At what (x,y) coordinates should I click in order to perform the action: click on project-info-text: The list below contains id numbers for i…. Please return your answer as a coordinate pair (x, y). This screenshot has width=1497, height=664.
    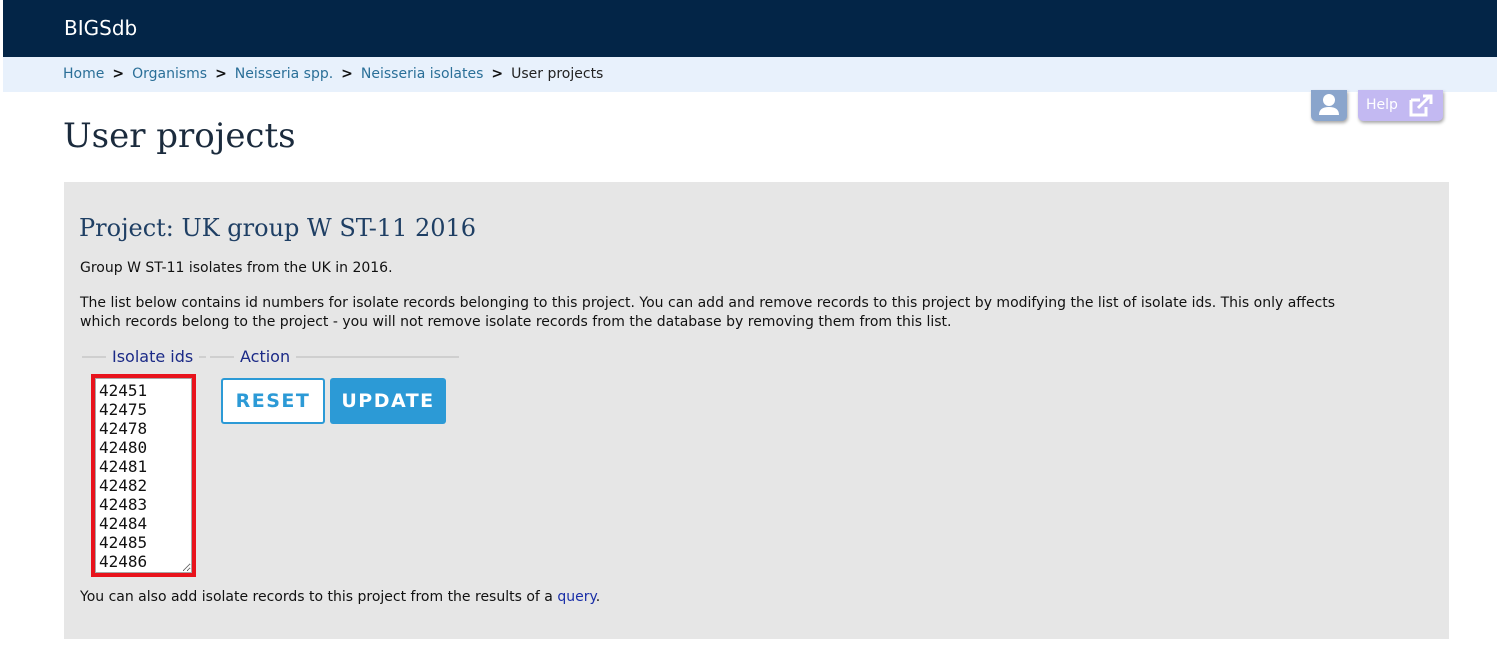
    Looking at the image, I should click on (708, 312).